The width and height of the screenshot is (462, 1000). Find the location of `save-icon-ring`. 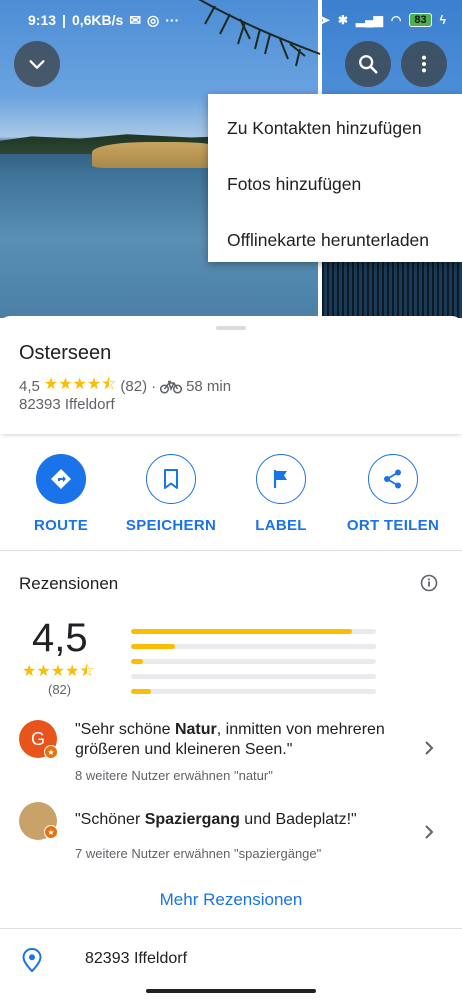

save-icon-ring is located at coordinates (171, 479).